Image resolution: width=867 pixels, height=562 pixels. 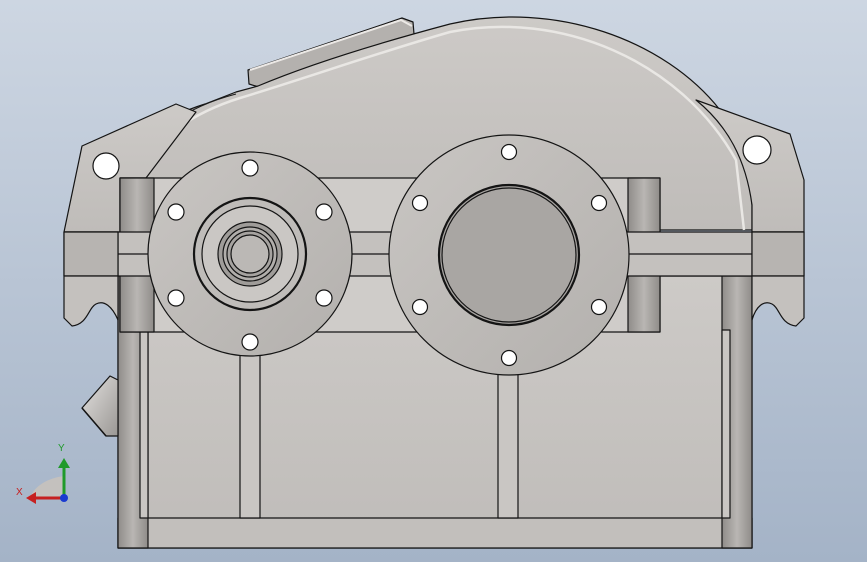 I want to click on left-lower-ear, so click(x=91, y=301).